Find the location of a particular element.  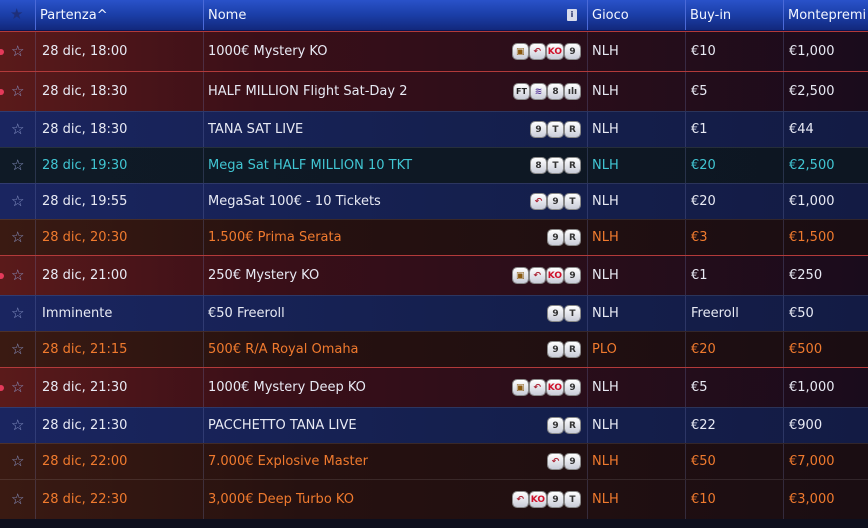

game-type: PLO is located at coordinates (604, 349).